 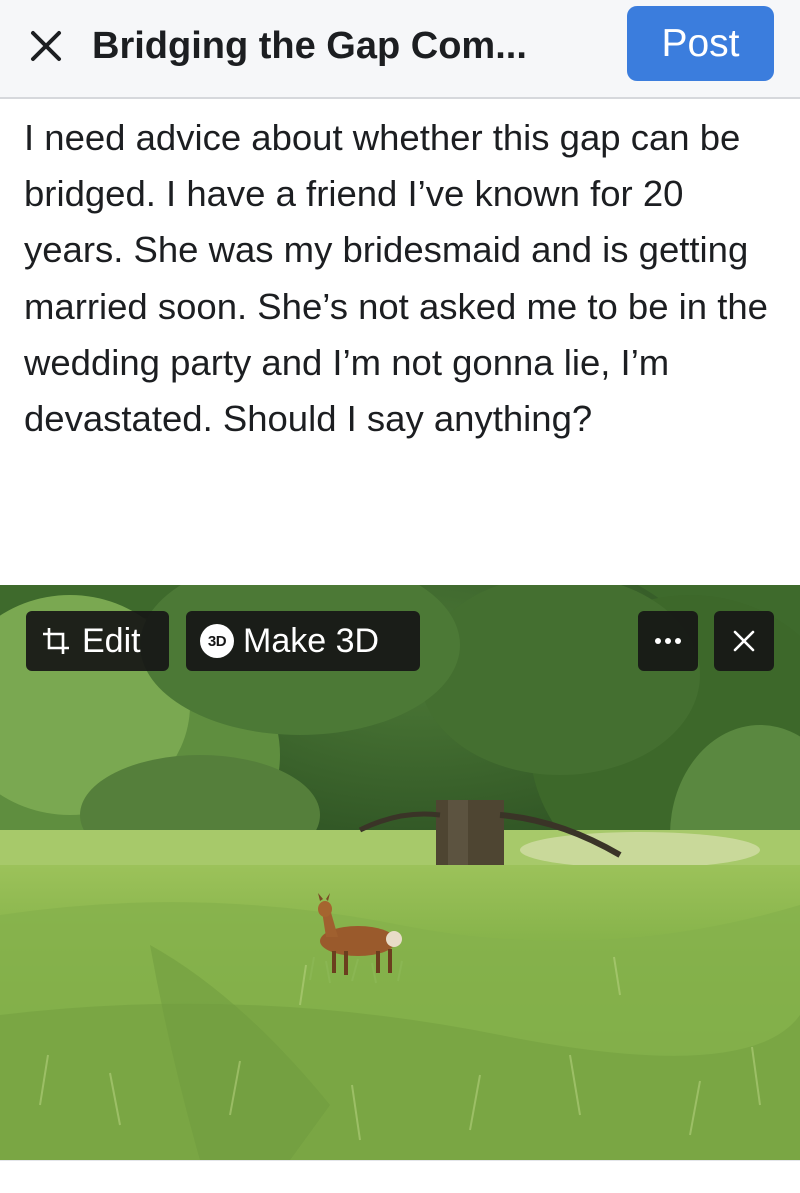 I want to click on make-3d-label: Make 3D, so click(x=311, y=640).